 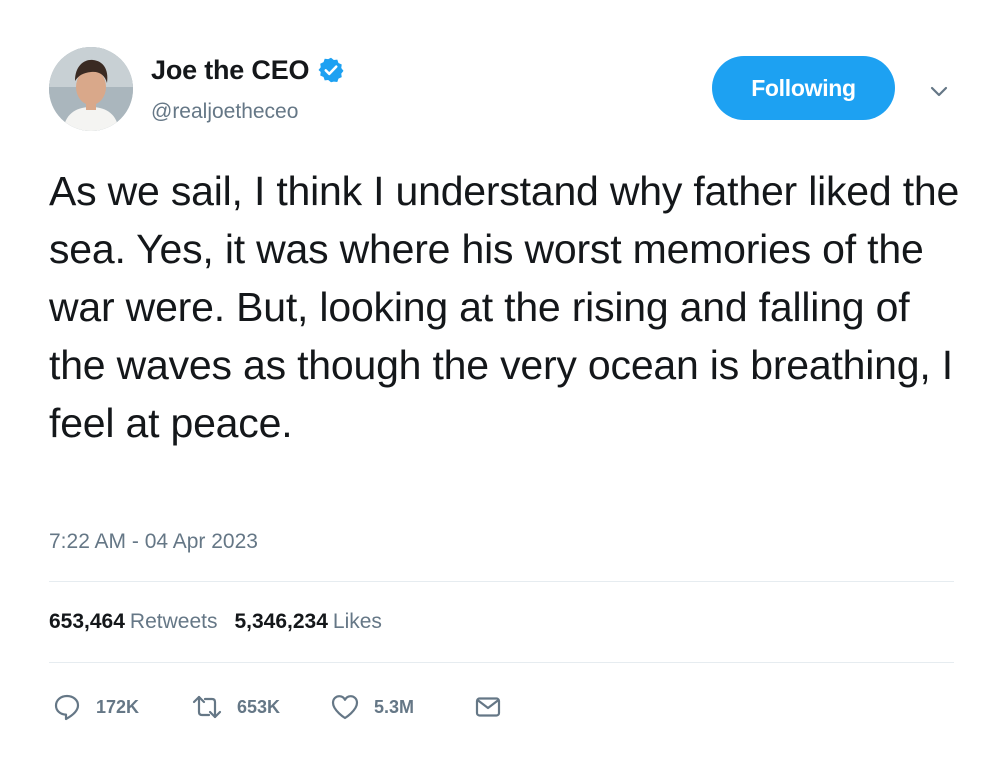 I want to click on direct-message-icon, so click(x=488, y=707).